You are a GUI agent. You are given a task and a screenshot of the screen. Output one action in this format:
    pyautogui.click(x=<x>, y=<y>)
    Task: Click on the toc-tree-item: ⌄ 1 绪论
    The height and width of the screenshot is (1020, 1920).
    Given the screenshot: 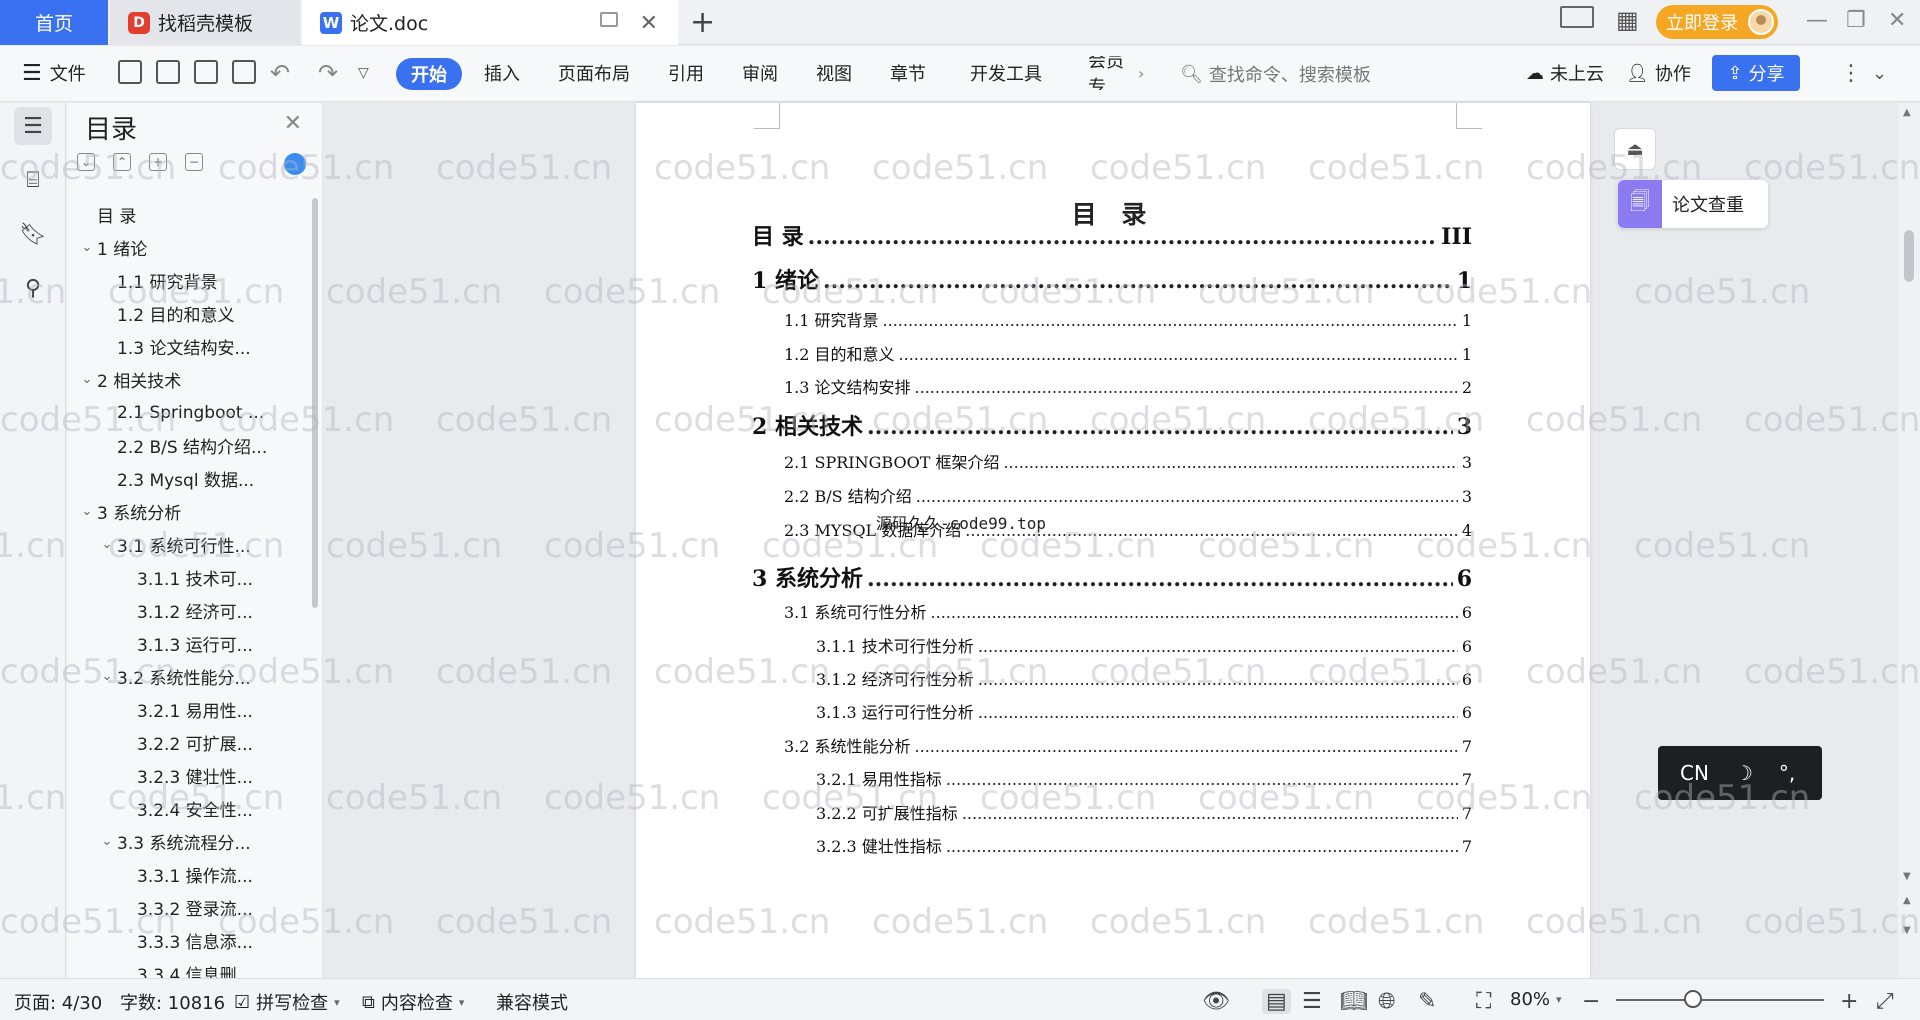 What is the action you would take?
    pyautogui.click(x=185, y=247)
    